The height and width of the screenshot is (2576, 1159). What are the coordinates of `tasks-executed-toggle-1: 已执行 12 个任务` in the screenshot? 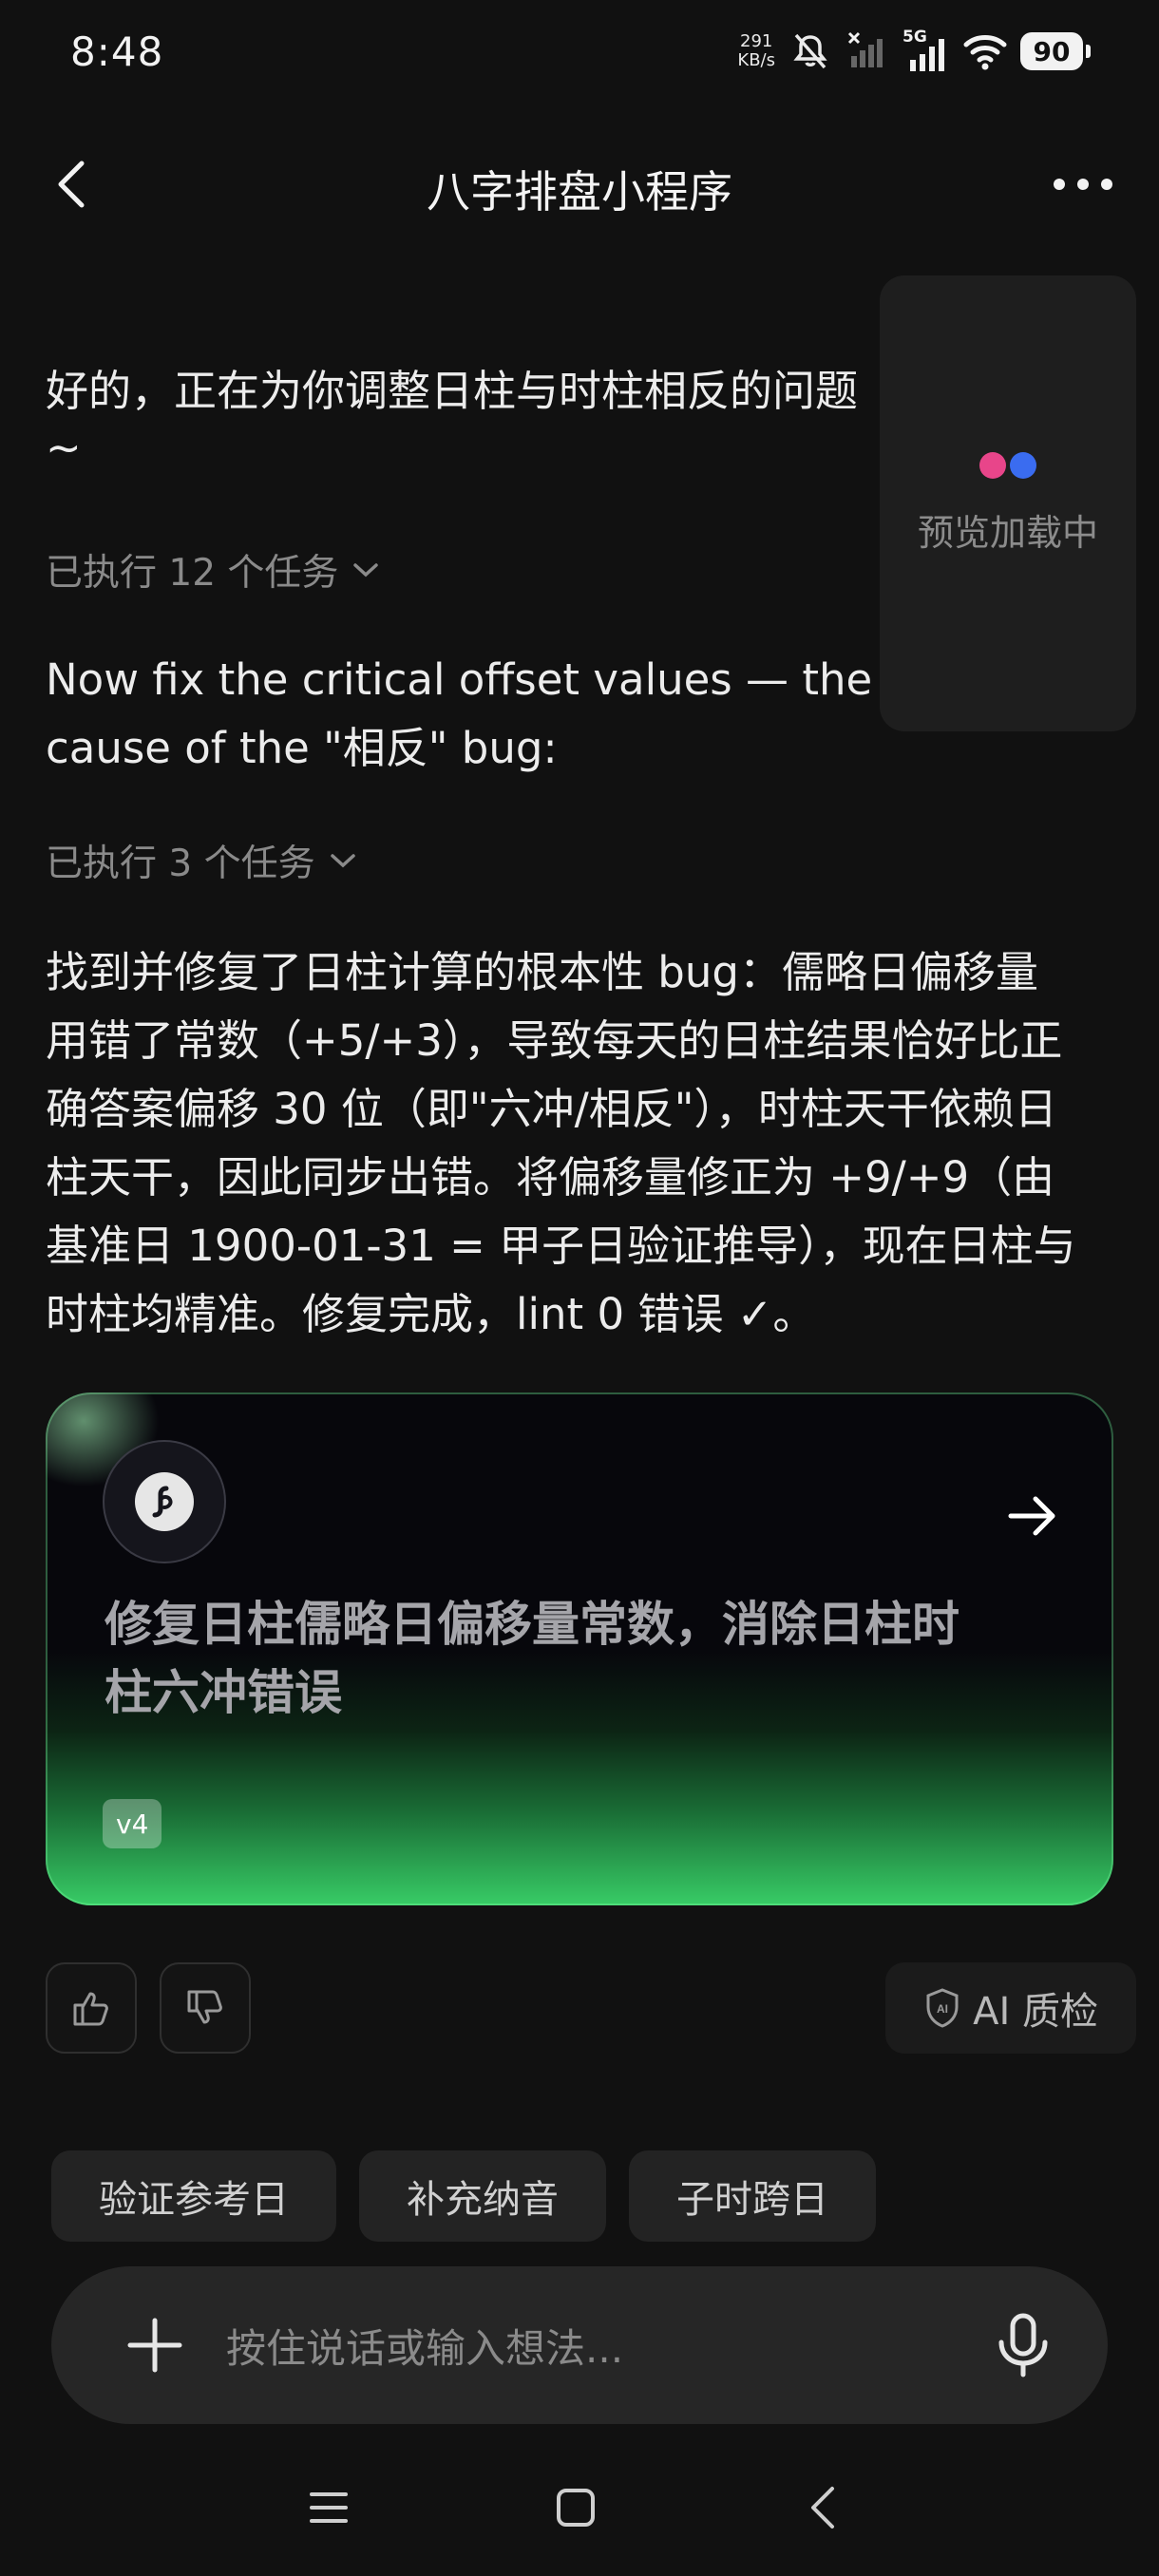 It's located at (213, 570).